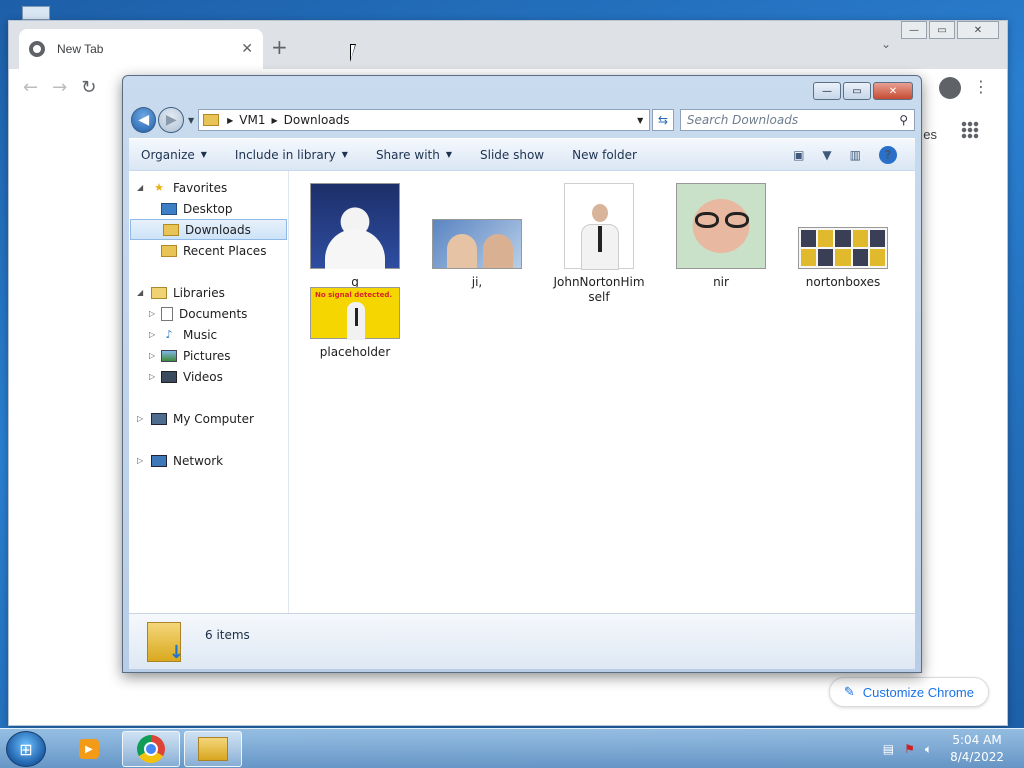 This screenshot has width=1024, height=768. Describe the element at coordinates (888, 154) in the screenshot. I see `help-icon: ?` at that location.